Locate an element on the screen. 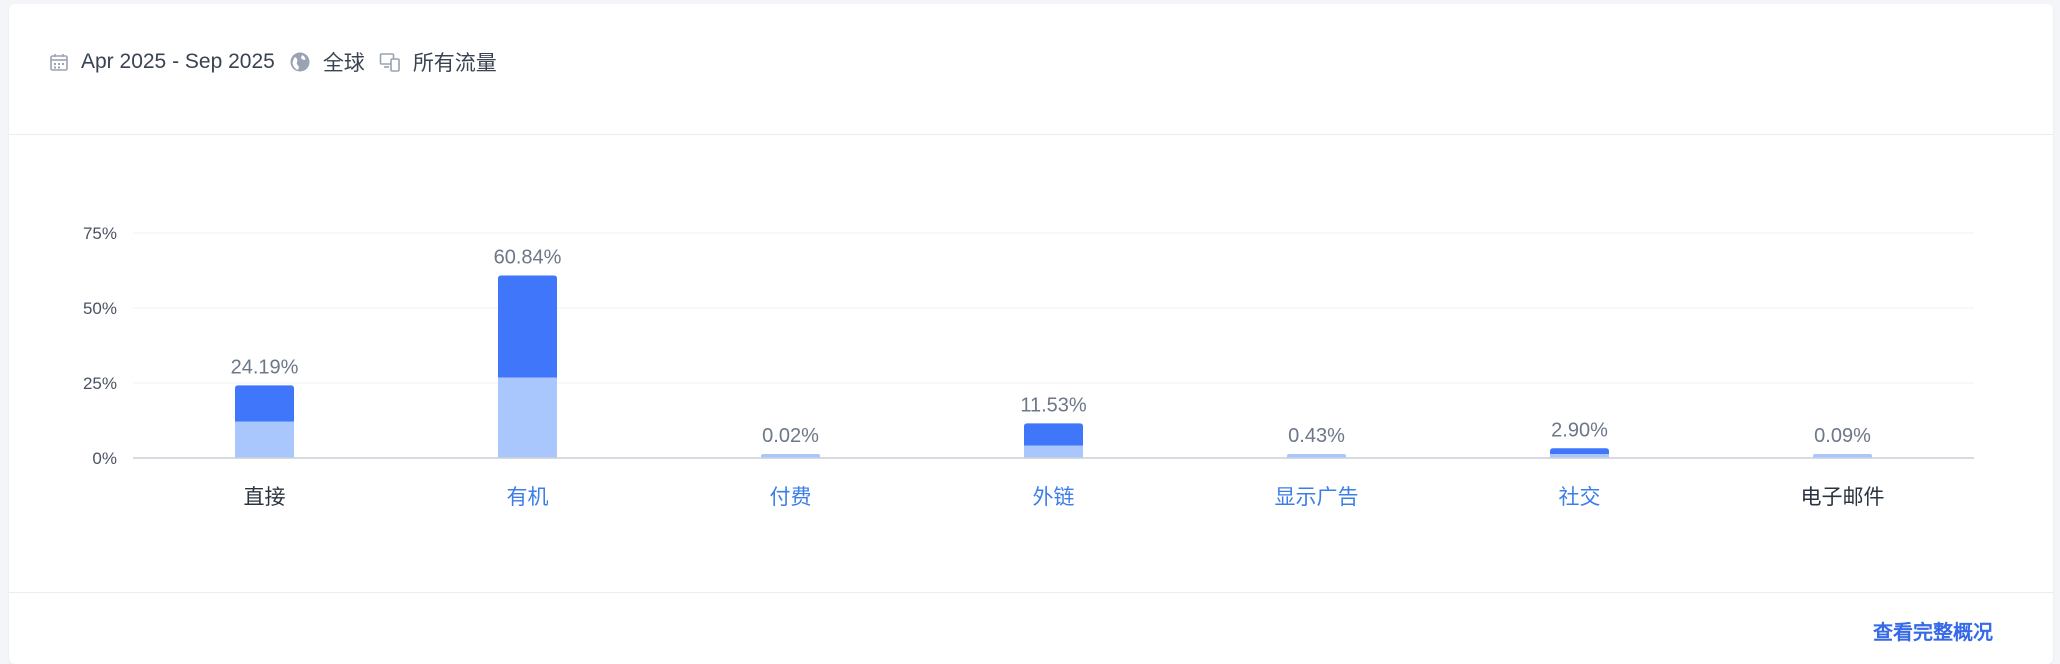  y-tick-label: 50% is located at coordinates (100, 308).